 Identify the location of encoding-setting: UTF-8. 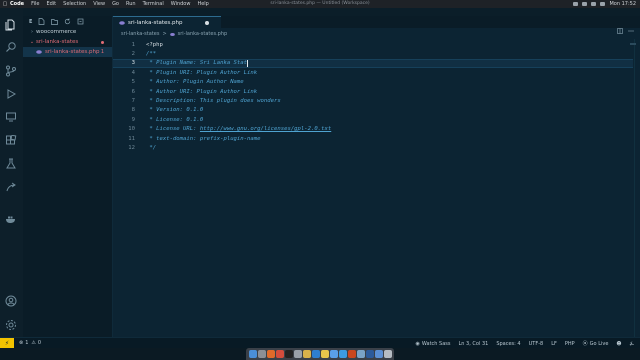
(536, 344).